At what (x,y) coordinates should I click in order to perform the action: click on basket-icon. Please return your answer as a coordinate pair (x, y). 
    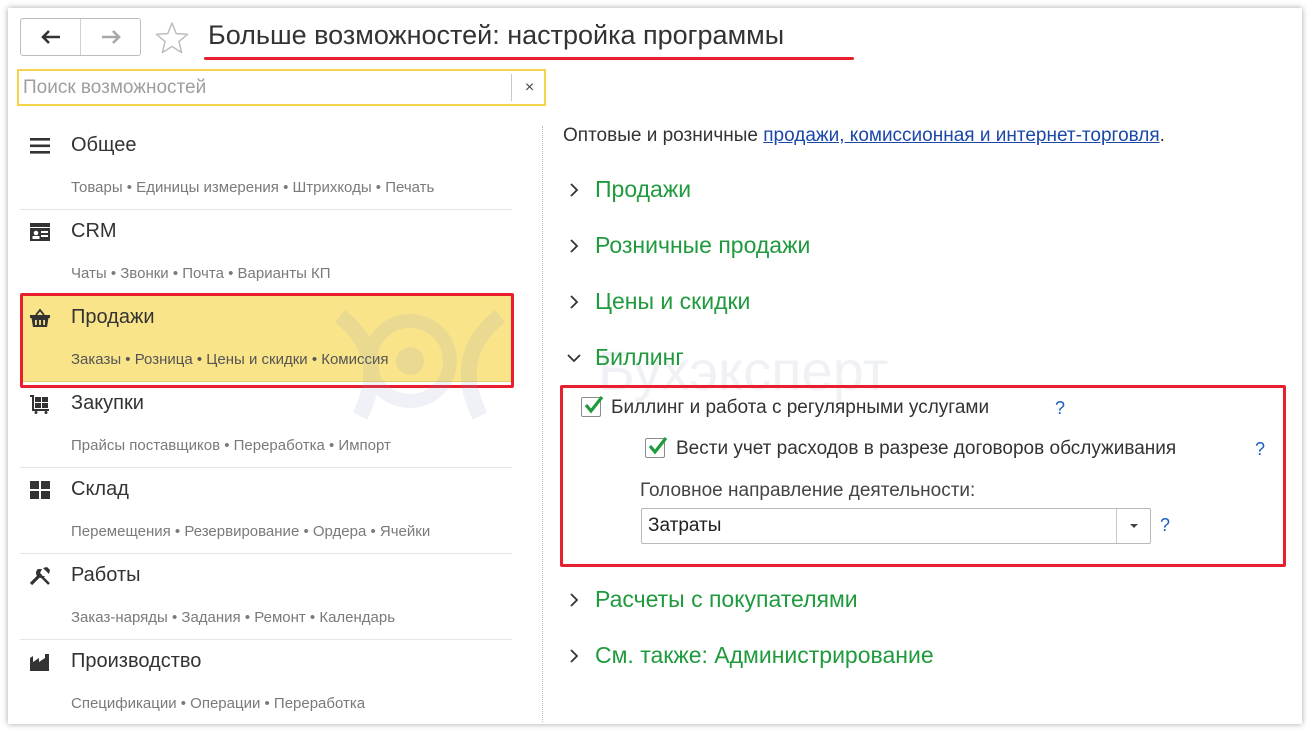
    Looking at the image, I should click on (40, 318).